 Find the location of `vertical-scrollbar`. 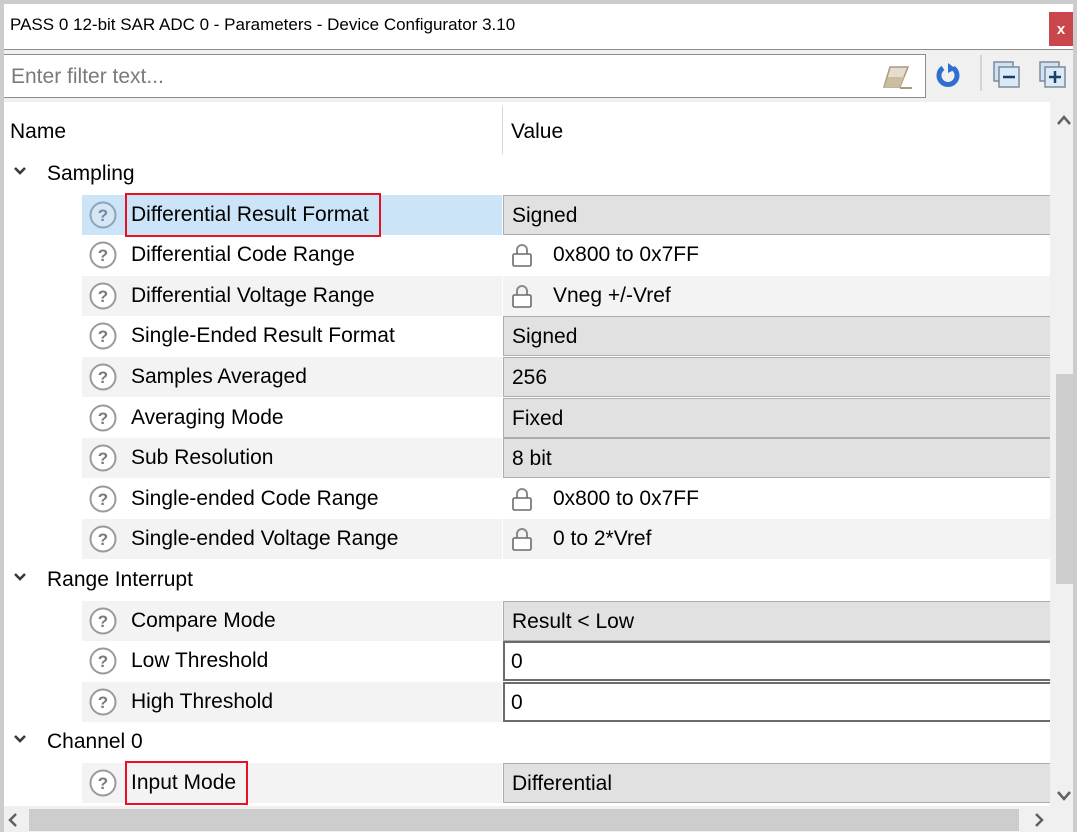

vertical-scrollbar is located at coordinates (1061, 454).